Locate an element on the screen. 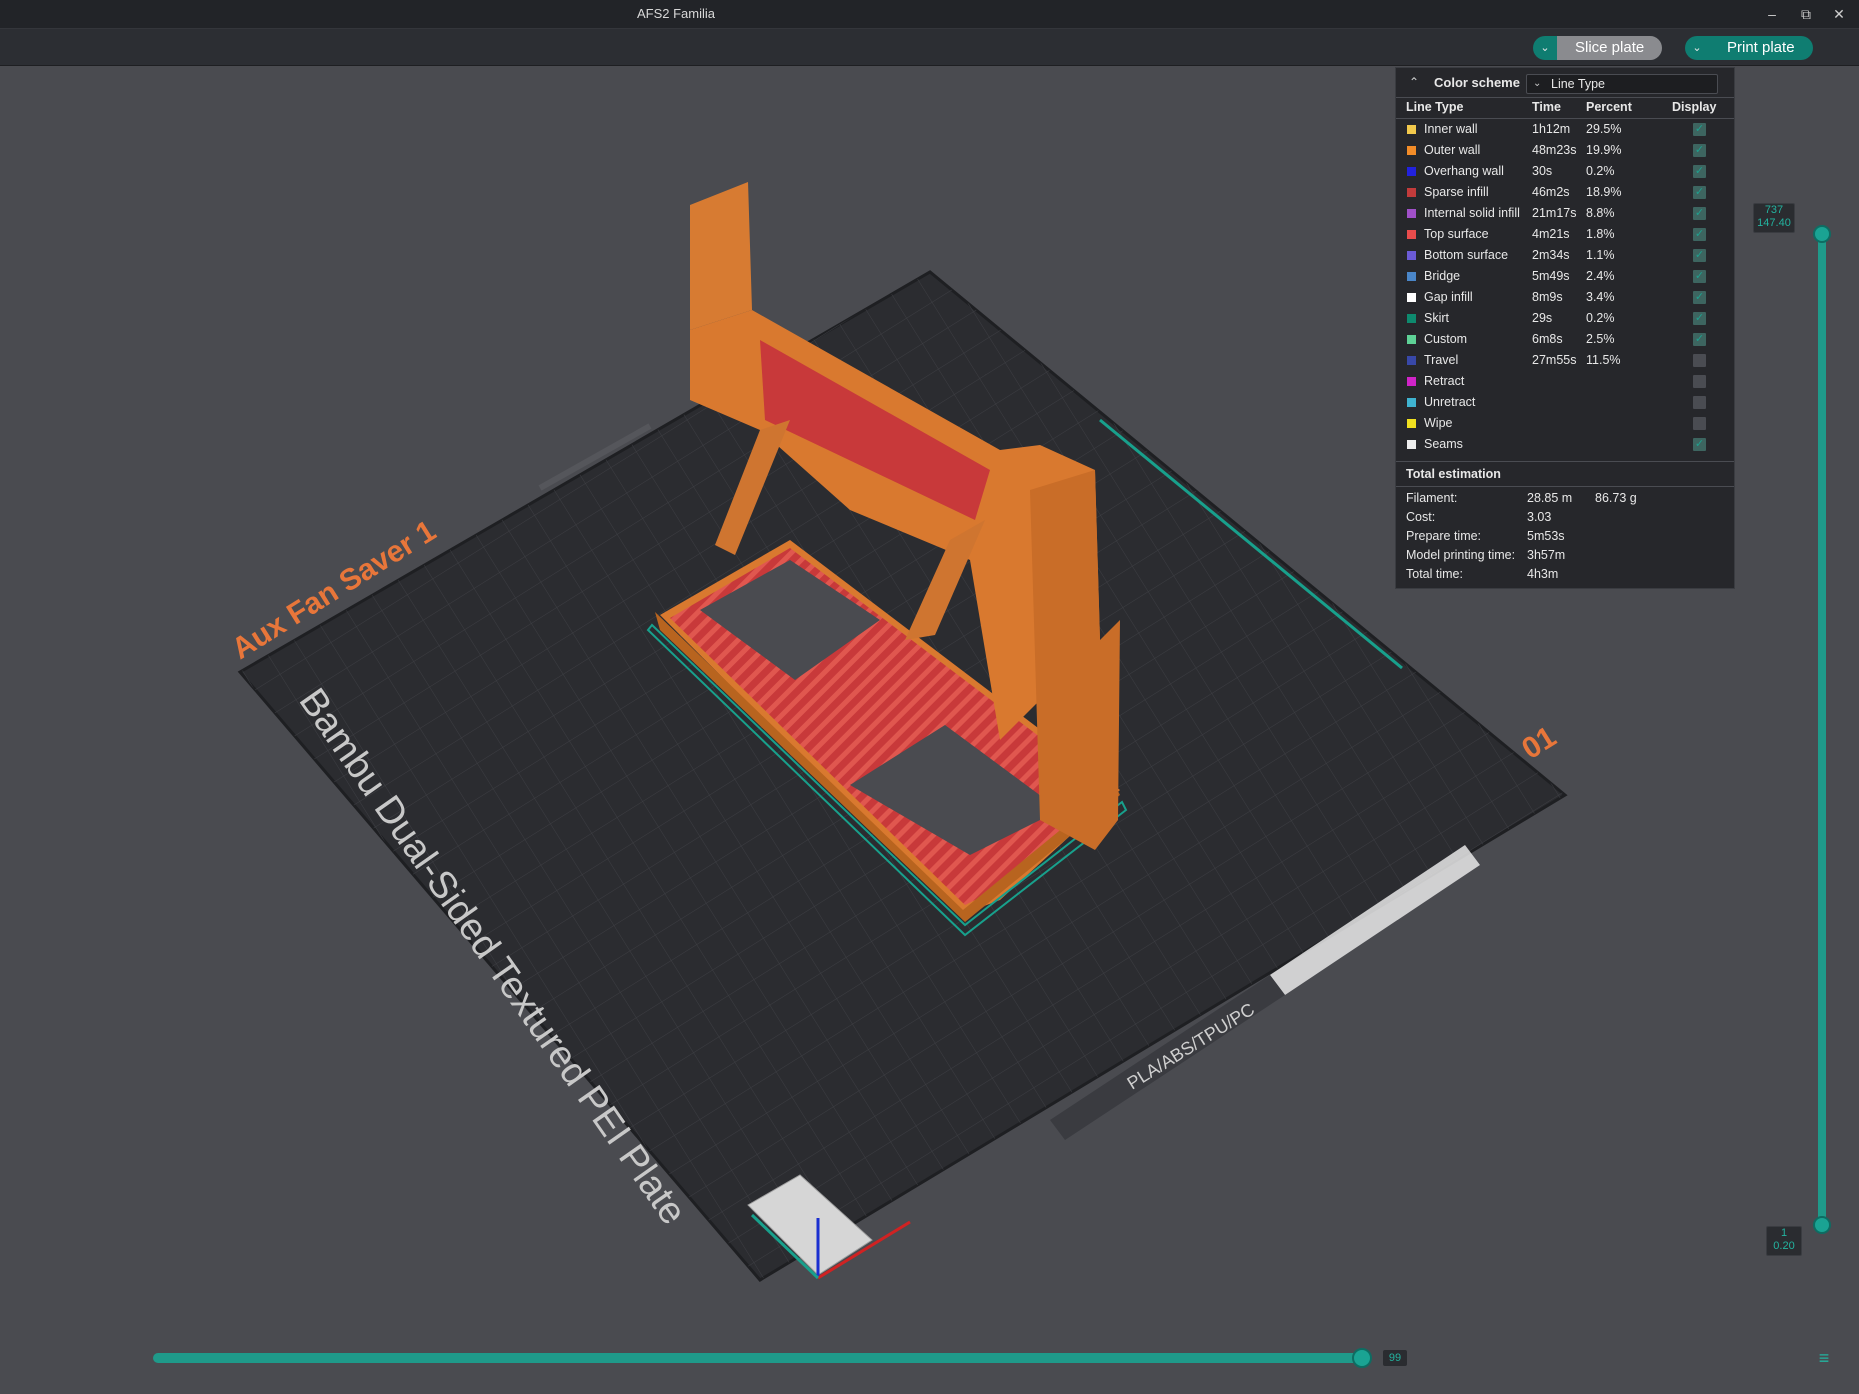 This screenshot has height=1394, width=1859. line-type-name: Custom is located at coordinates (1446, 339).